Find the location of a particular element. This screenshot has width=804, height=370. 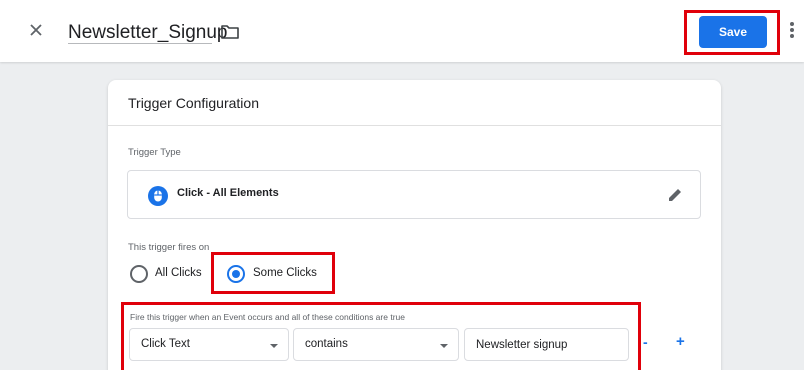

title-underline is located at coordinates (140, 43).